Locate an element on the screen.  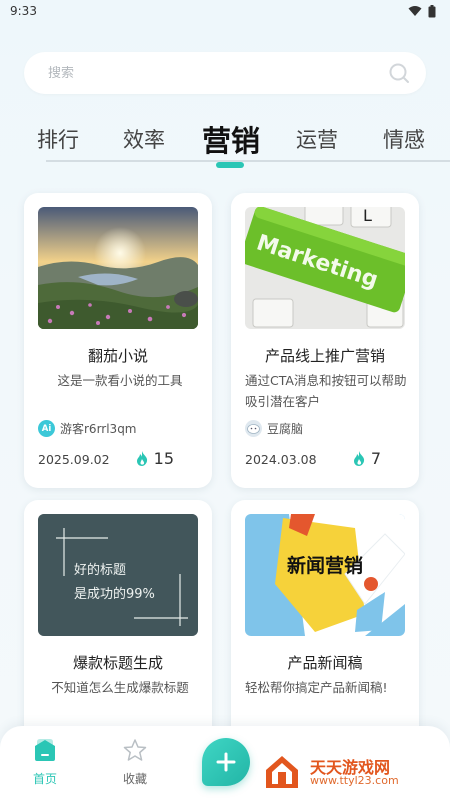
chalkboard-text-line1: 好的标题 is located at coordinates (100, 570).